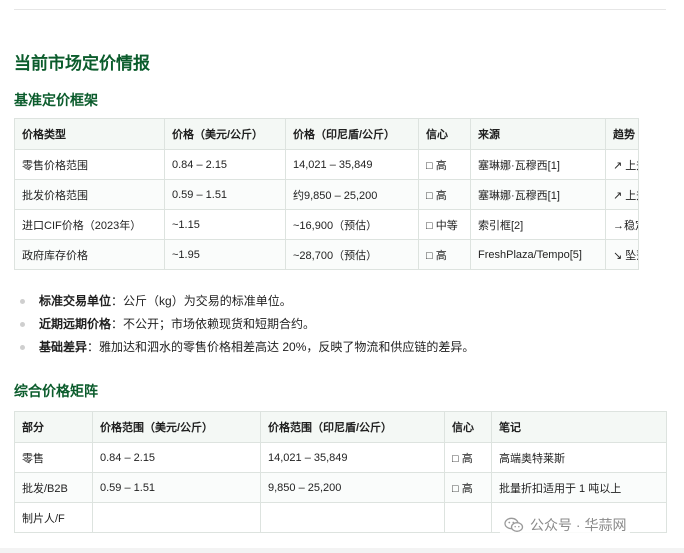 The image size is (684, 553). I want to click on column-header: 价格类型, so click(89, 134).